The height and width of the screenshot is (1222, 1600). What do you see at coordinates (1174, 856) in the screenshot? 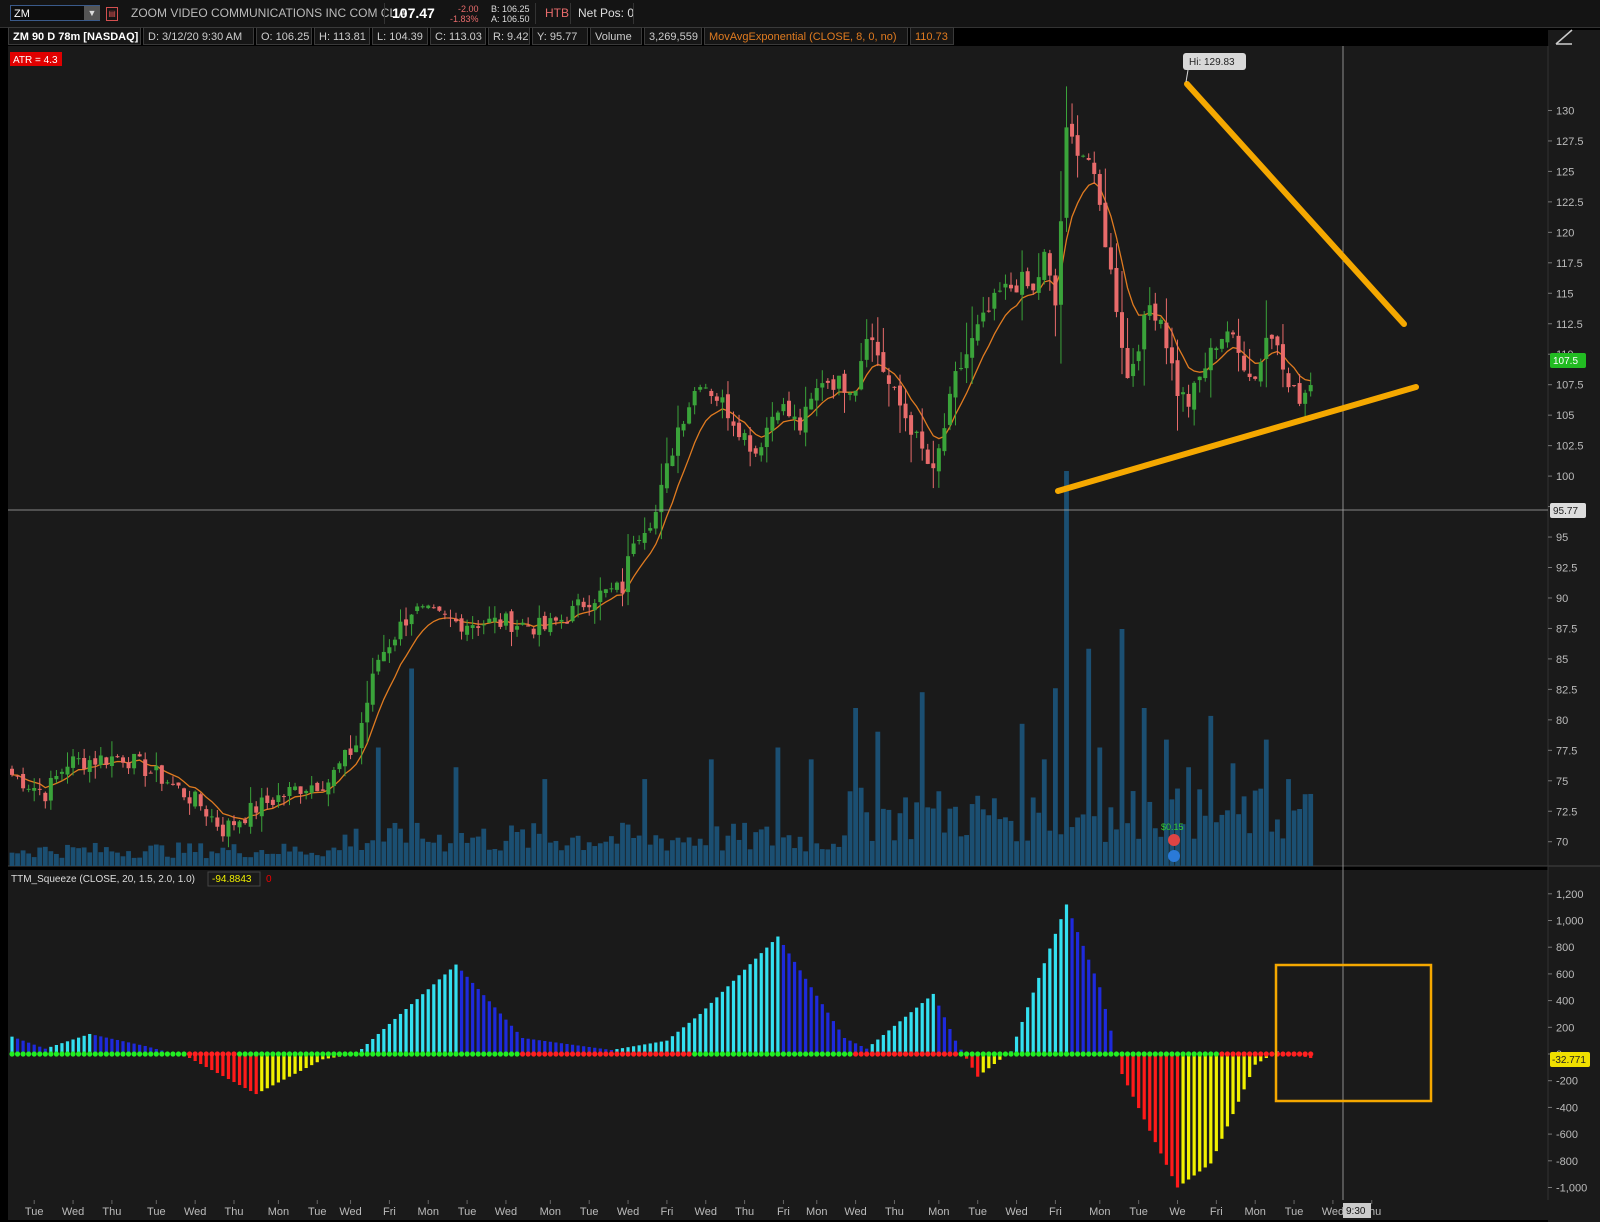
I see `dividend-icon` at bounding box center [1174, 856].